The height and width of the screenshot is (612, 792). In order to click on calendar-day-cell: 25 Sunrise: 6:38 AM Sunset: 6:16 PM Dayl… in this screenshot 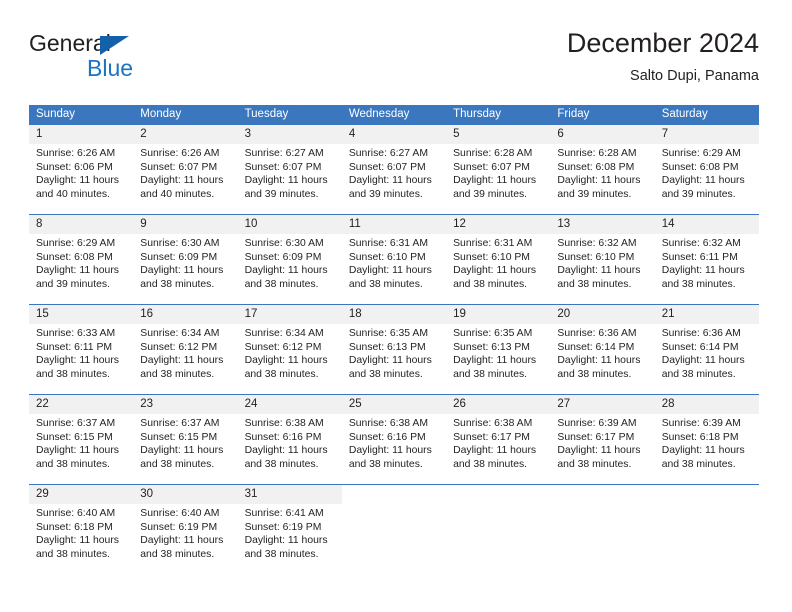, I will do `click(394, 439)`.